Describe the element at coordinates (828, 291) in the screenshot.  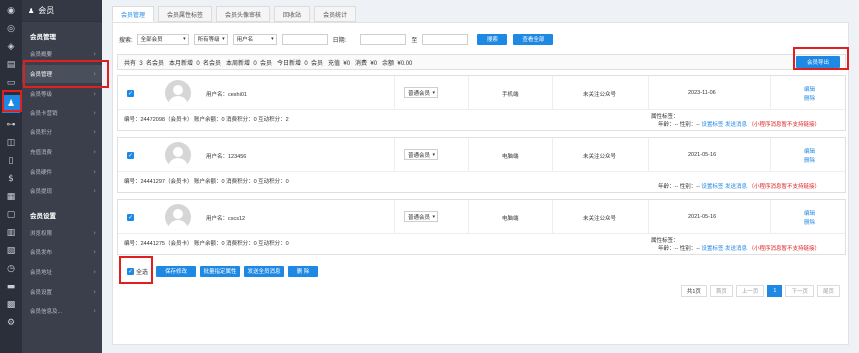
I see `last-page-button: 尾页` at that location.